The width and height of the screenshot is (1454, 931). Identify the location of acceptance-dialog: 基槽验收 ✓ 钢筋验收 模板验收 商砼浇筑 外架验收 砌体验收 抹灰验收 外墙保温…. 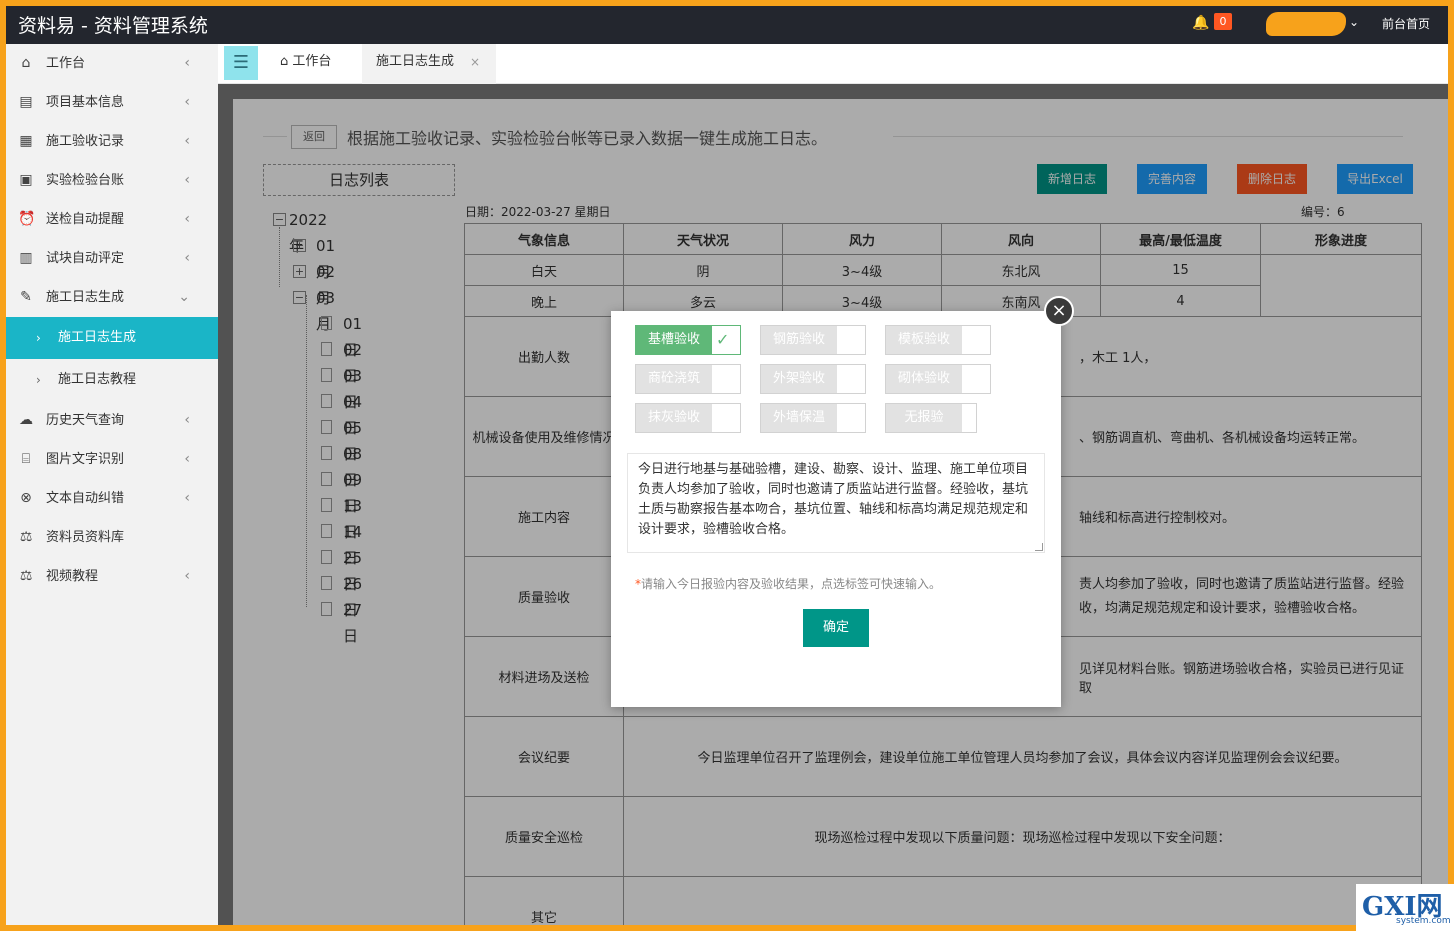
(836, 509).